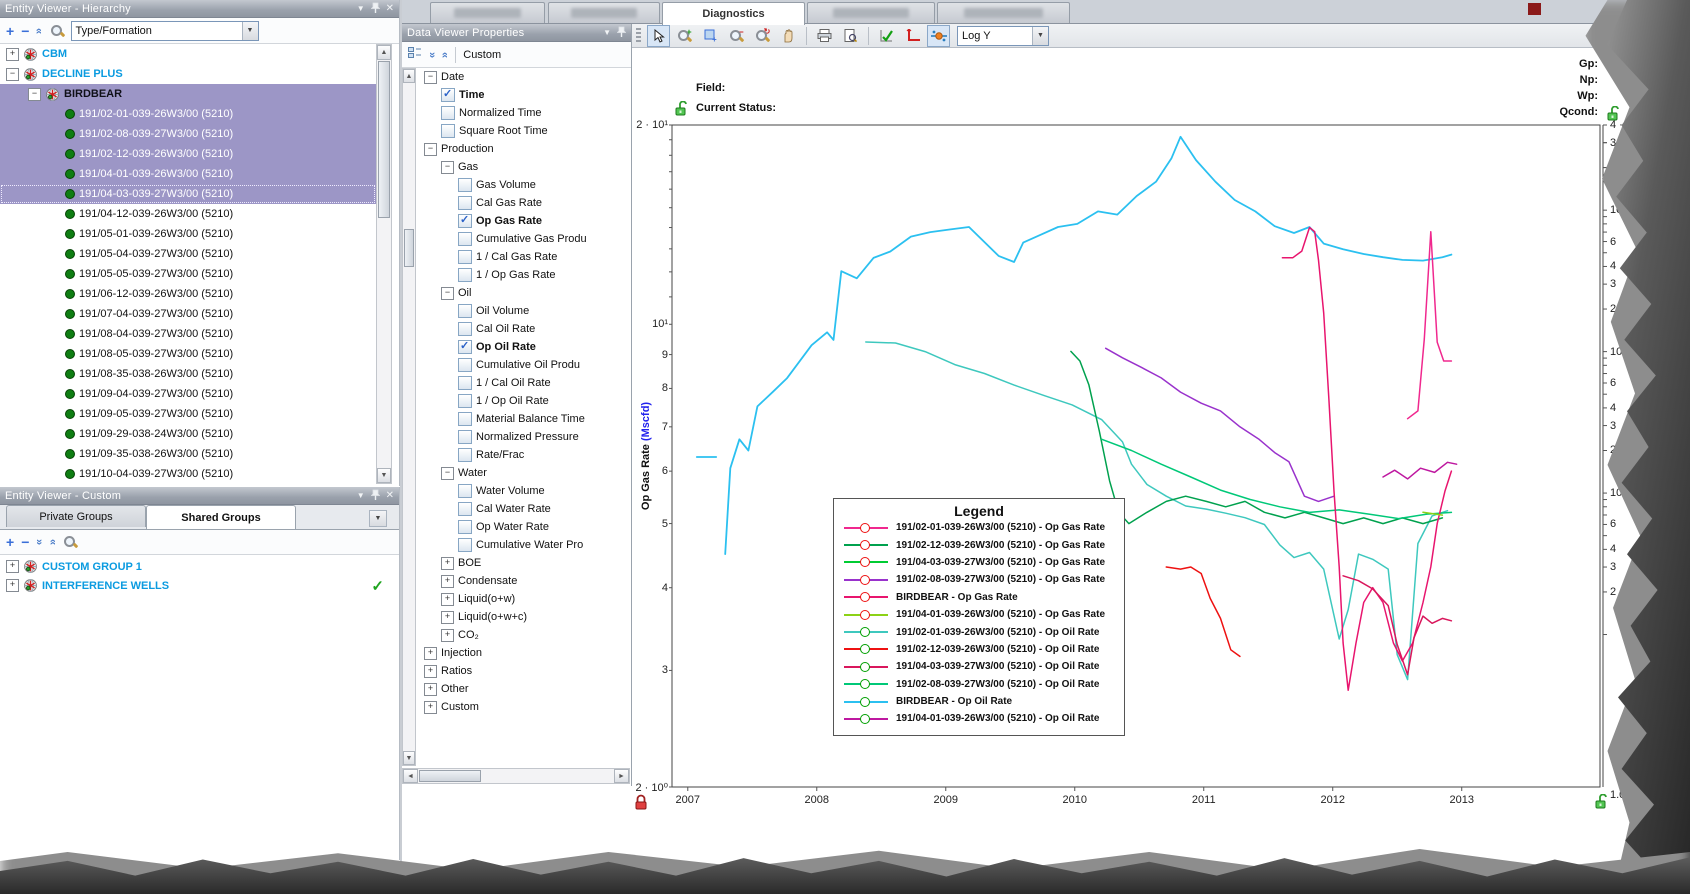 The width and height of the screenshot is (1690, 894). I want to click on y-scale-combobox: Log Y ▼, so click(1003, 35).